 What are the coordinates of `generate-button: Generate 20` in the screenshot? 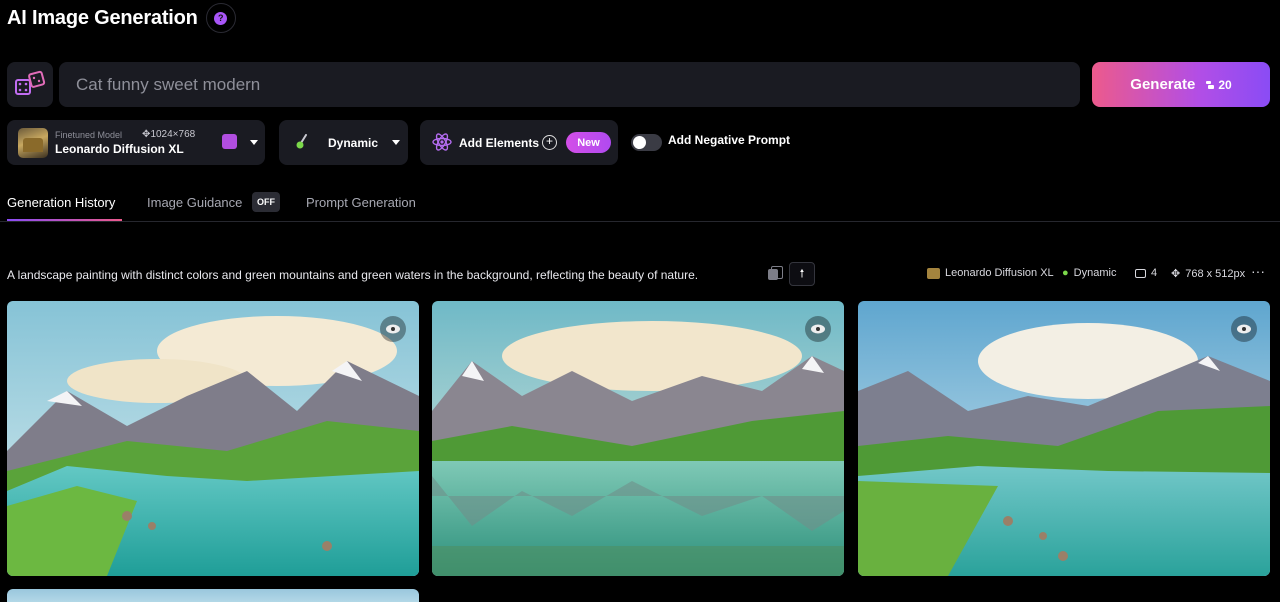 It's located at (1181, 84).